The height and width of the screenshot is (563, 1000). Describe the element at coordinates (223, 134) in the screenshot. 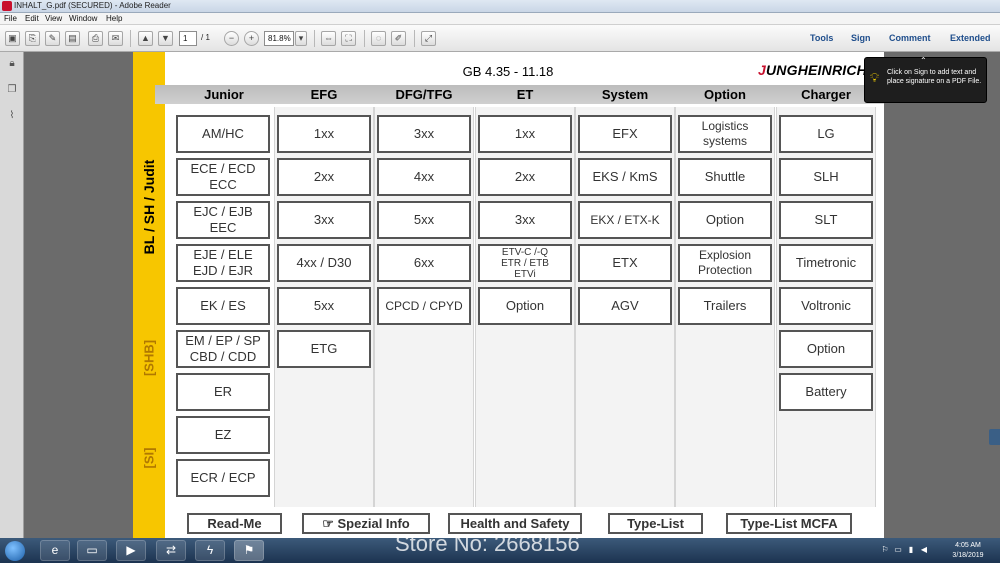

I see `junior-am-hc-button: AM/HC` at that location.